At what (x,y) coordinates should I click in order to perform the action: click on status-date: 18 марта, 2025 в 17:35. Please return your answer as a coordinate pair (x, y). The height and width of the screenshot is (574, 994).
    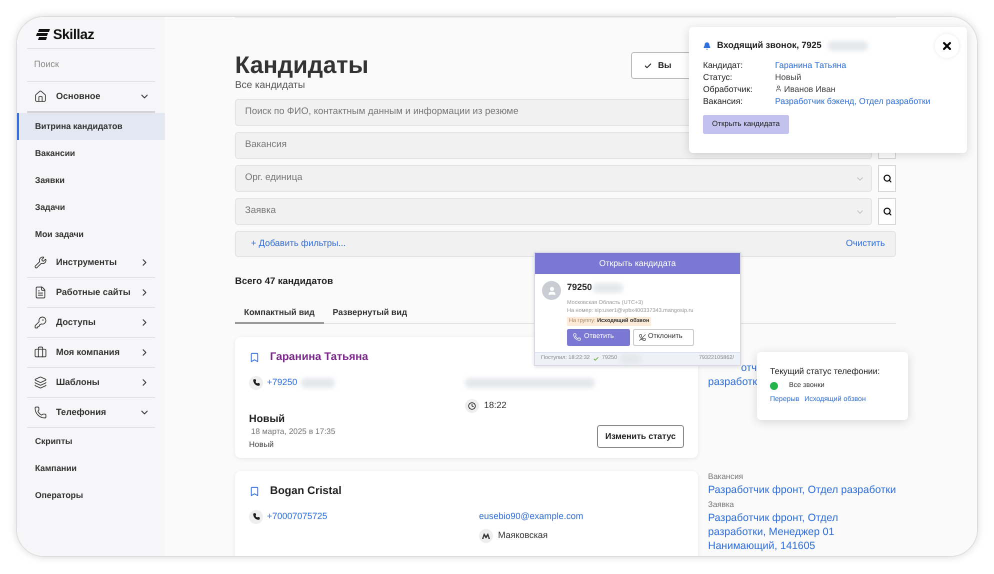
    Looking at the image, I should click on (293, 432).